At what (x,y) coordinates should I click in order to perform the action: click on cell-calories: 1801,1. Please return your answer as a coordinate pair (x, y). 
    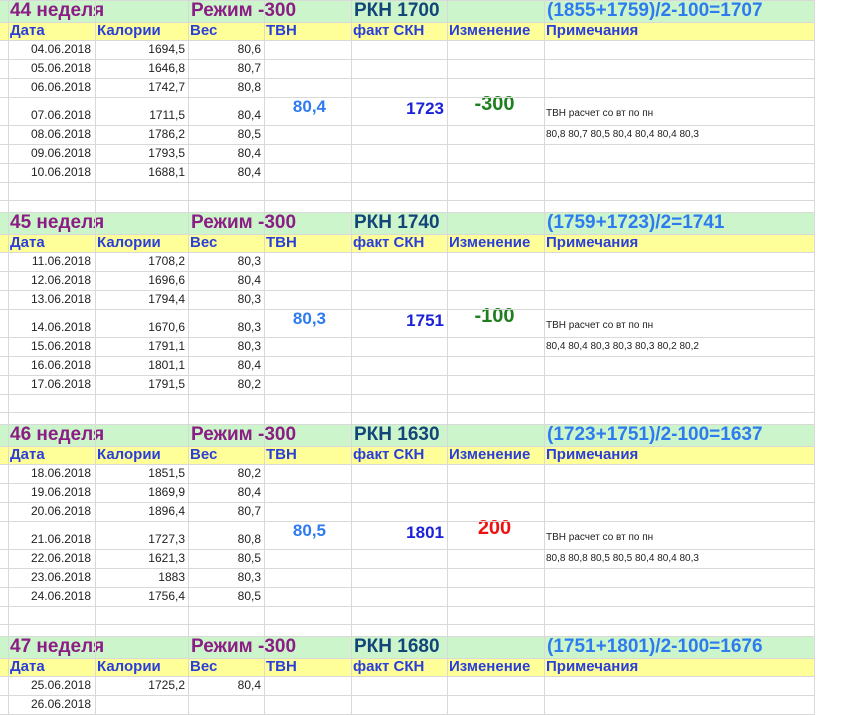
    Looking at the image, I should click on (166, 365).